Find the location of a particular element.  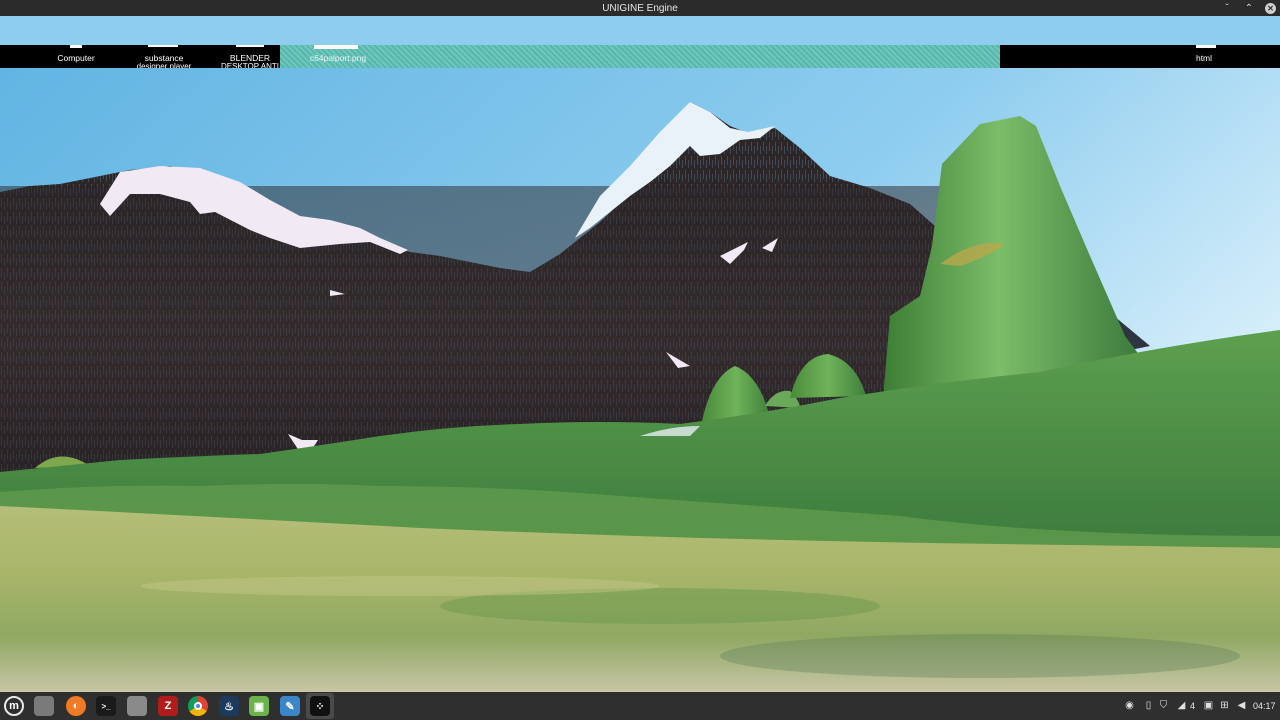

desktop-icon-label: c64palport.png is located at coordinates (338, 58).